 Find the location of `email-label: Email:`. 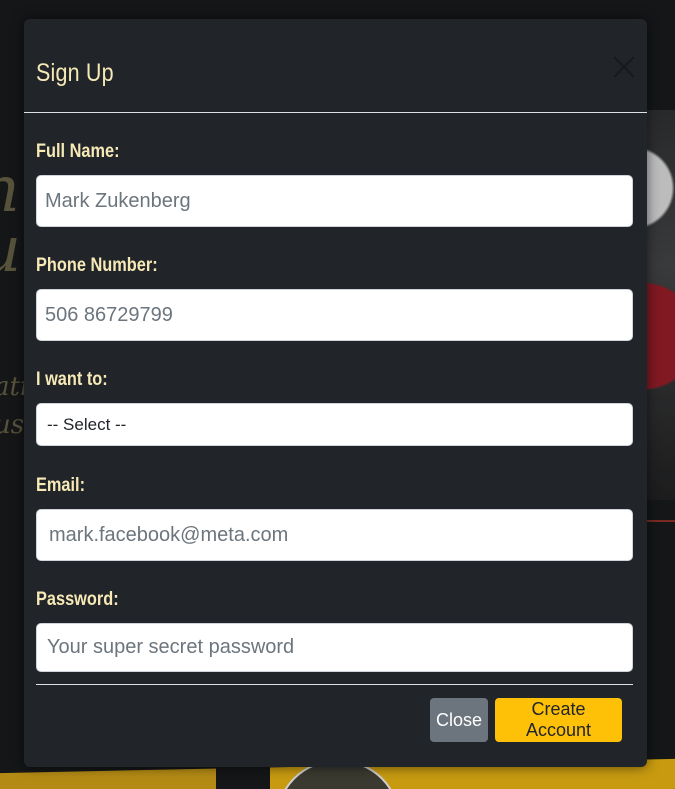

email-label: Email: is located at coordinates (61, 485).